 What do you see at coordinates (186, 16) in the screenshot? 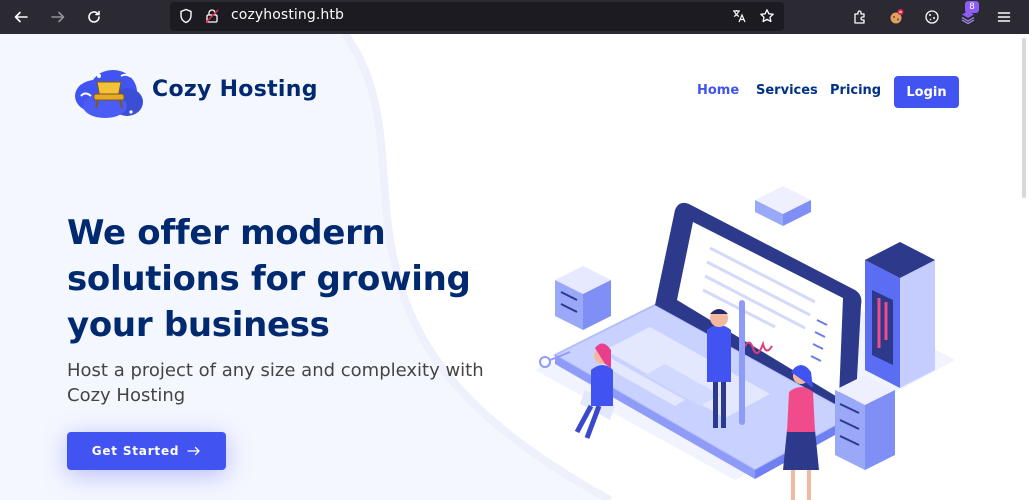
I see `shield-icon` at bounding box center [186, 16].